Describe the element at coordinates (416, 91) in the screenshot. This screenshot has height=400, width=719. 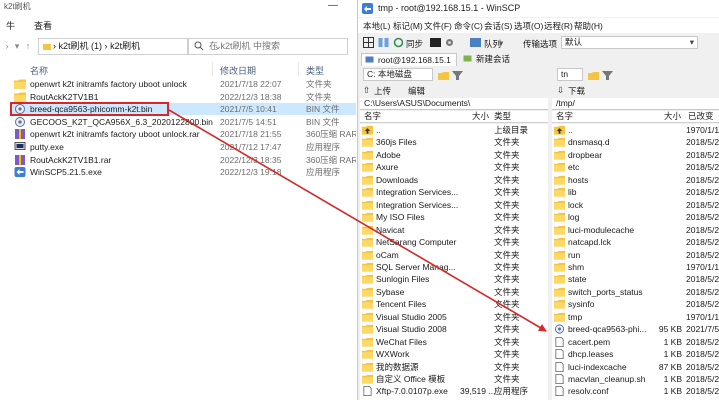
I see `edit-button: 编辑` at that location.